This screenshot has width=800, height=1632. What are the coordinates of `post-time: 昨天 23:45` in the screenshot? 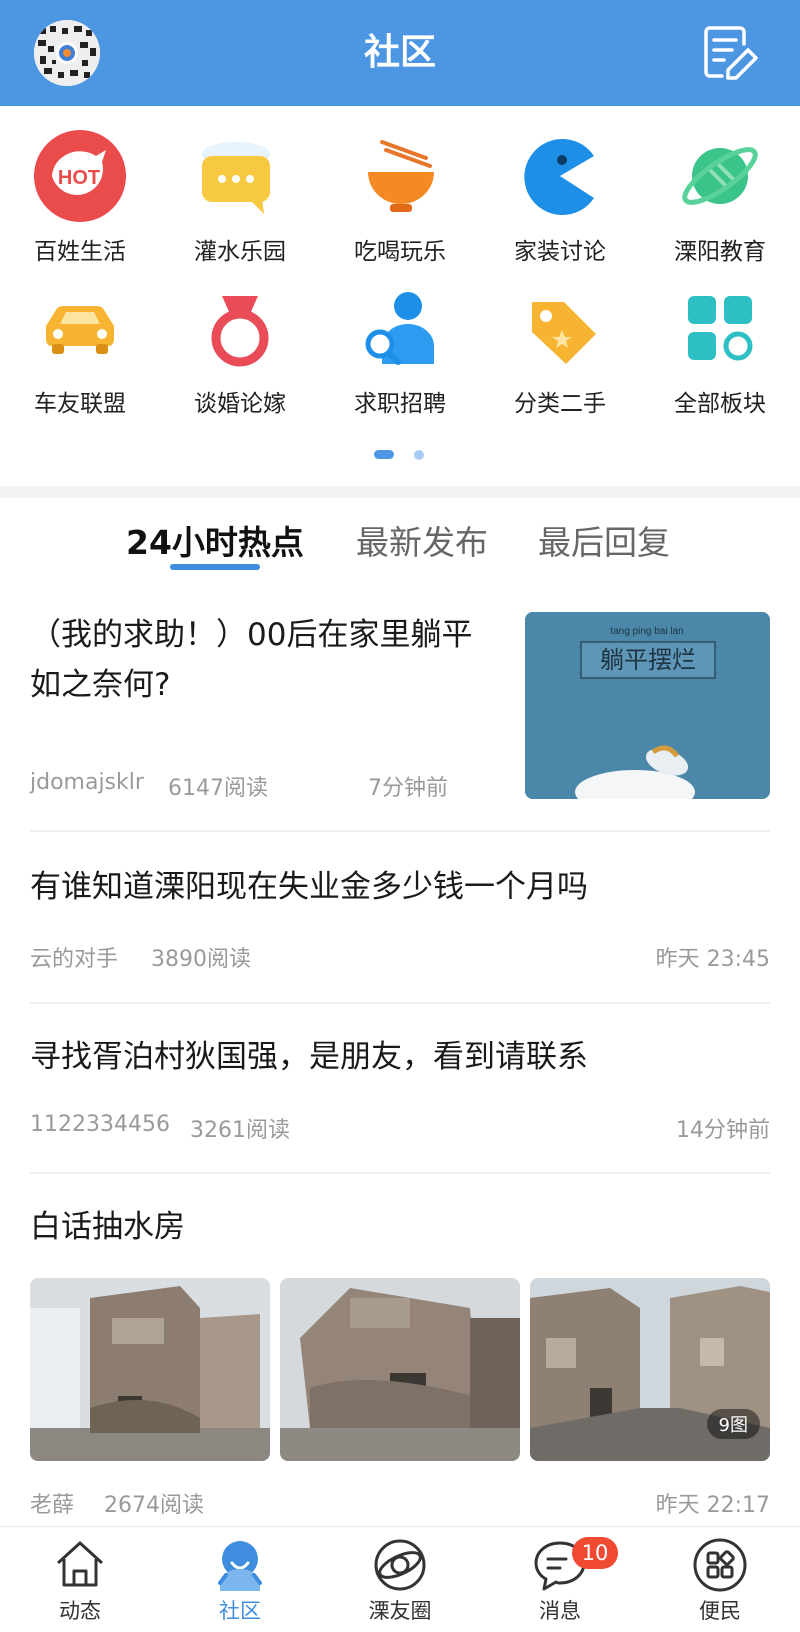 It's located at (712, 959).